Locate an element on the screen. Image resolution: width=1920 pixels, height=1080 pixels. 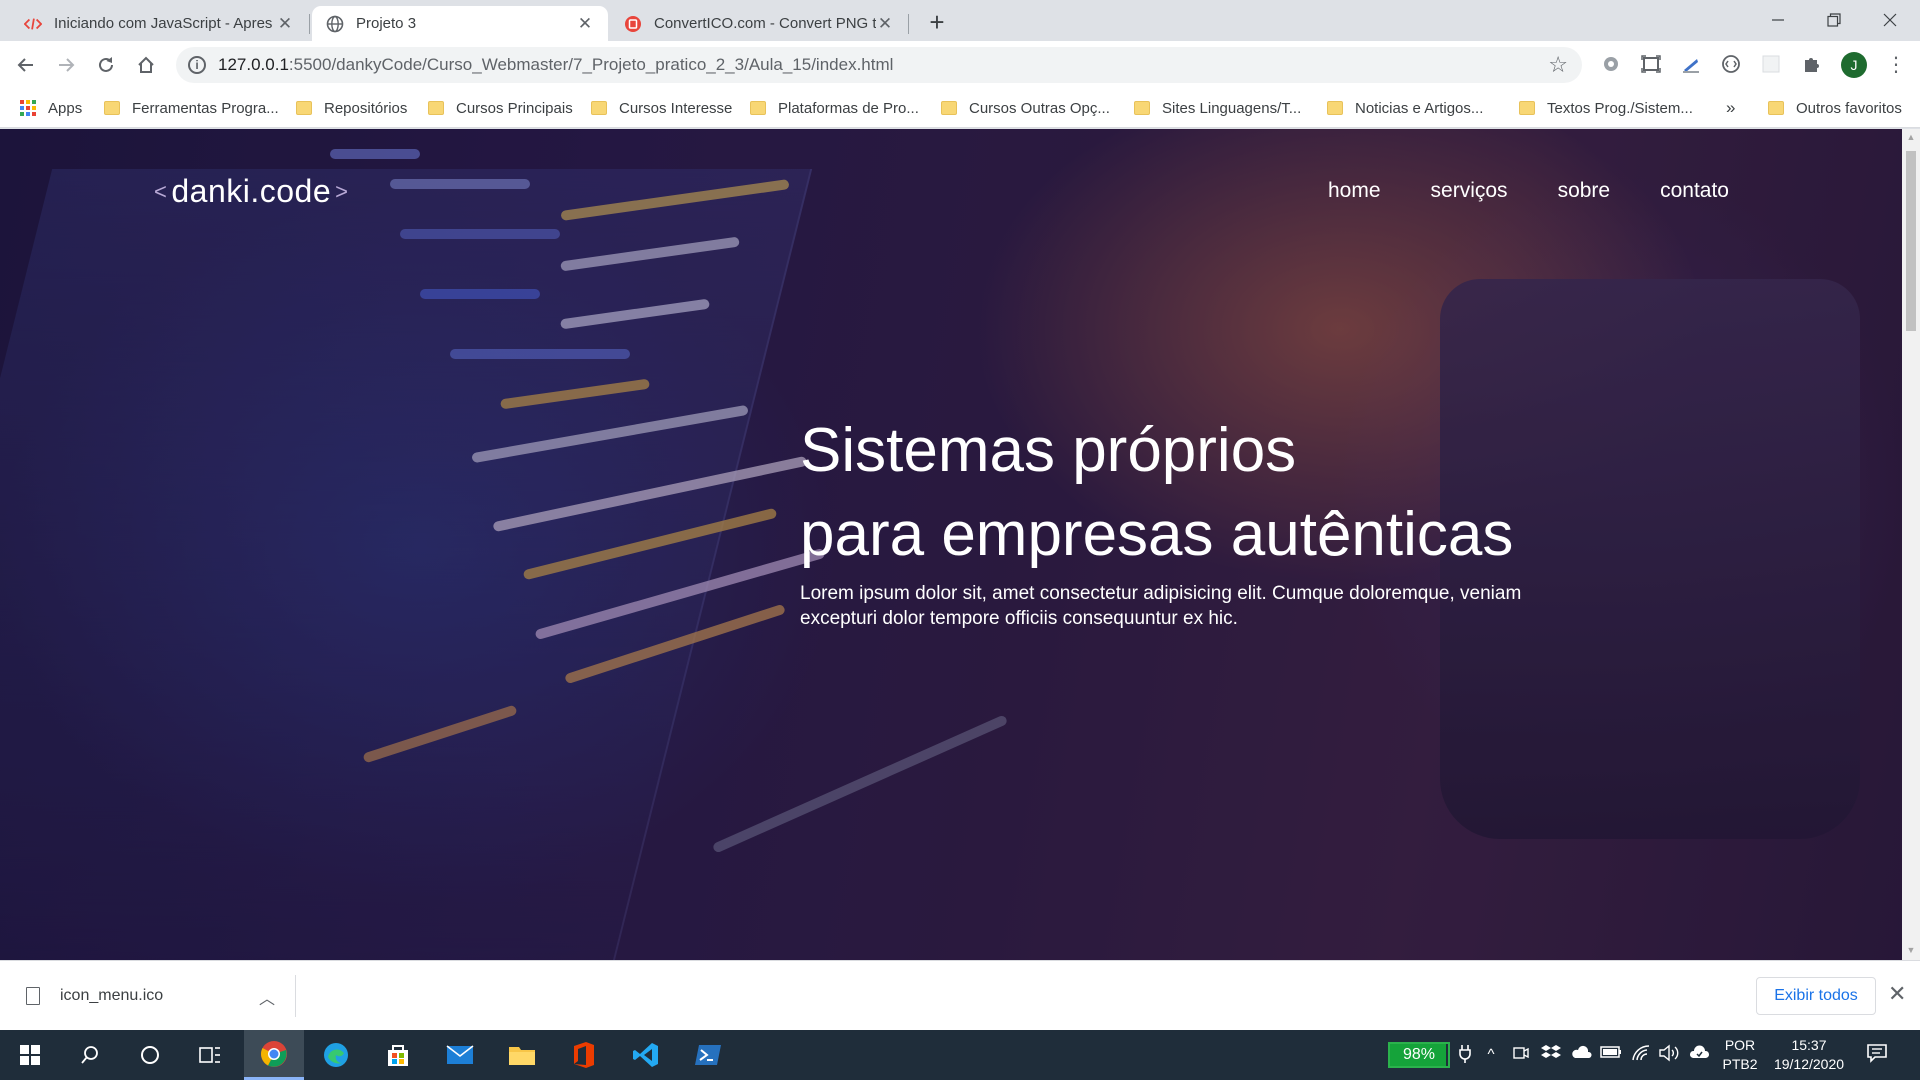
cortana-icon is located at coordinates (150, 1055).